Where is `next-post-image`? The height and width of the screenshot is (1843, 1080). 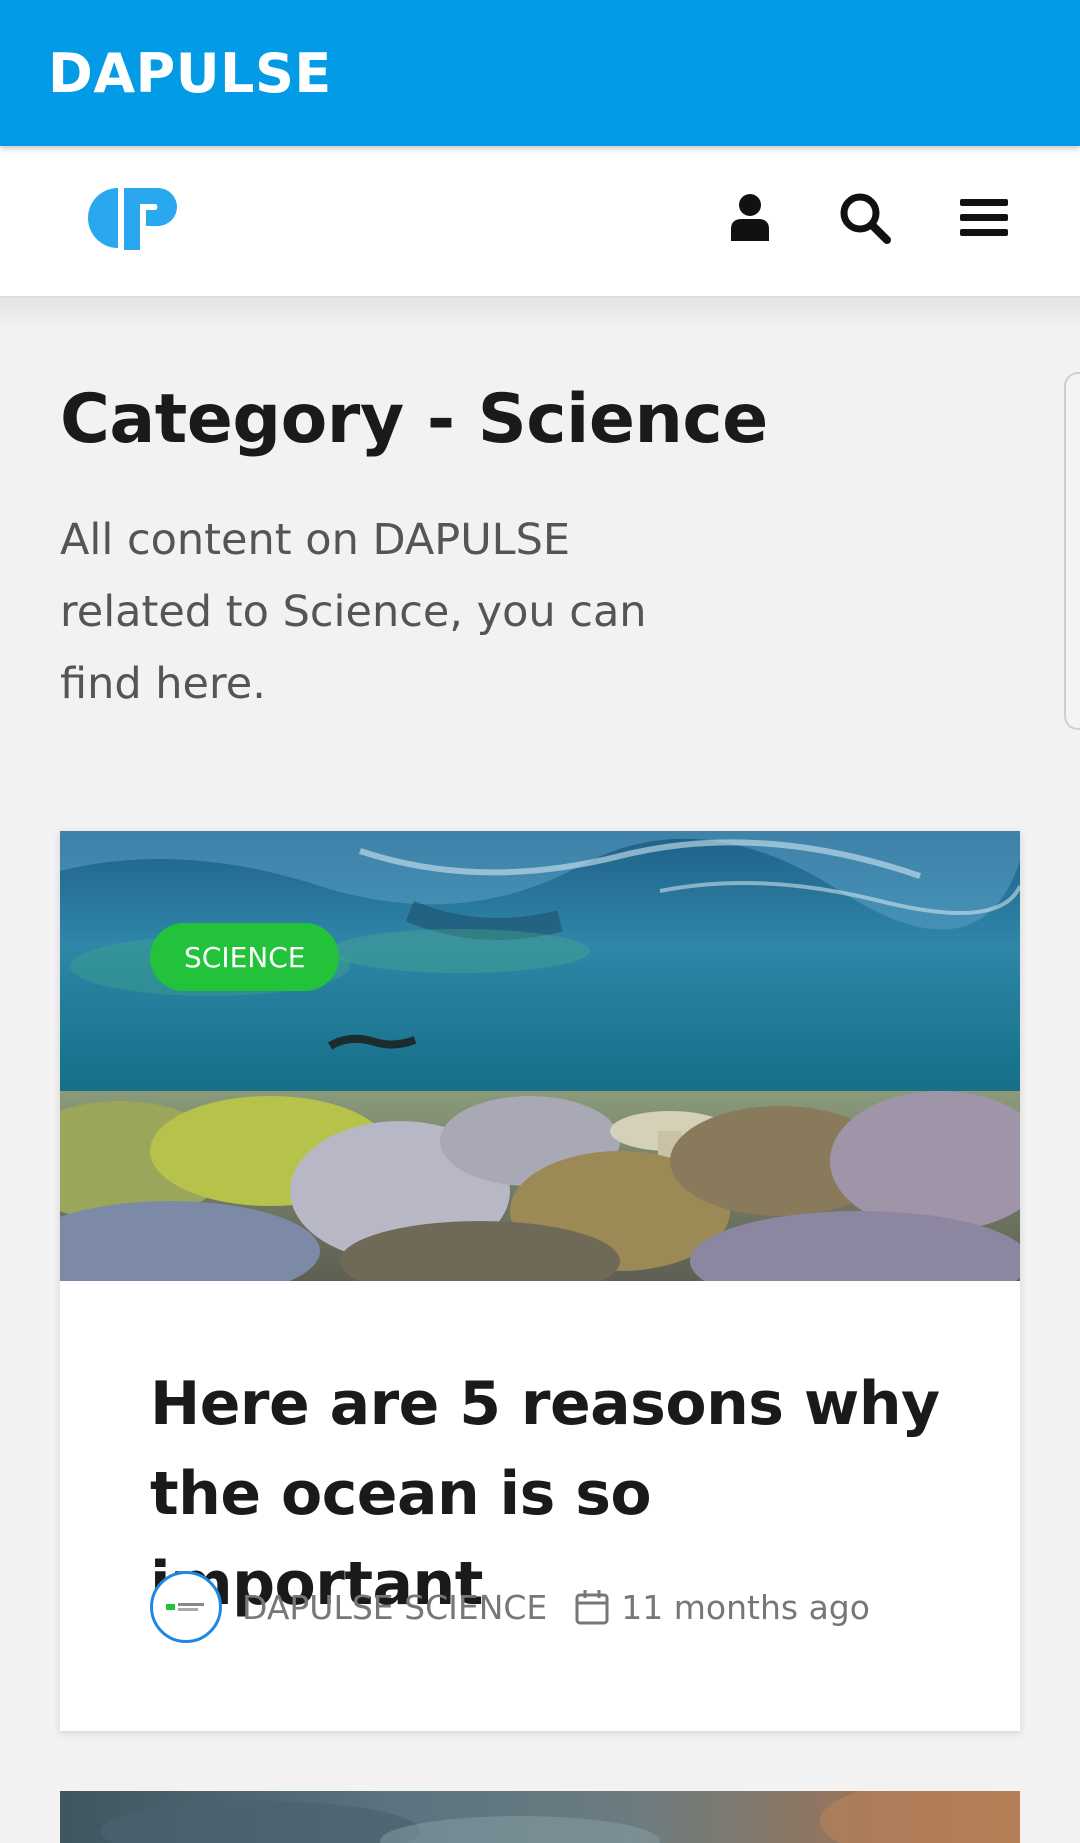 next-post-image is located at coordinates (560, 1817).